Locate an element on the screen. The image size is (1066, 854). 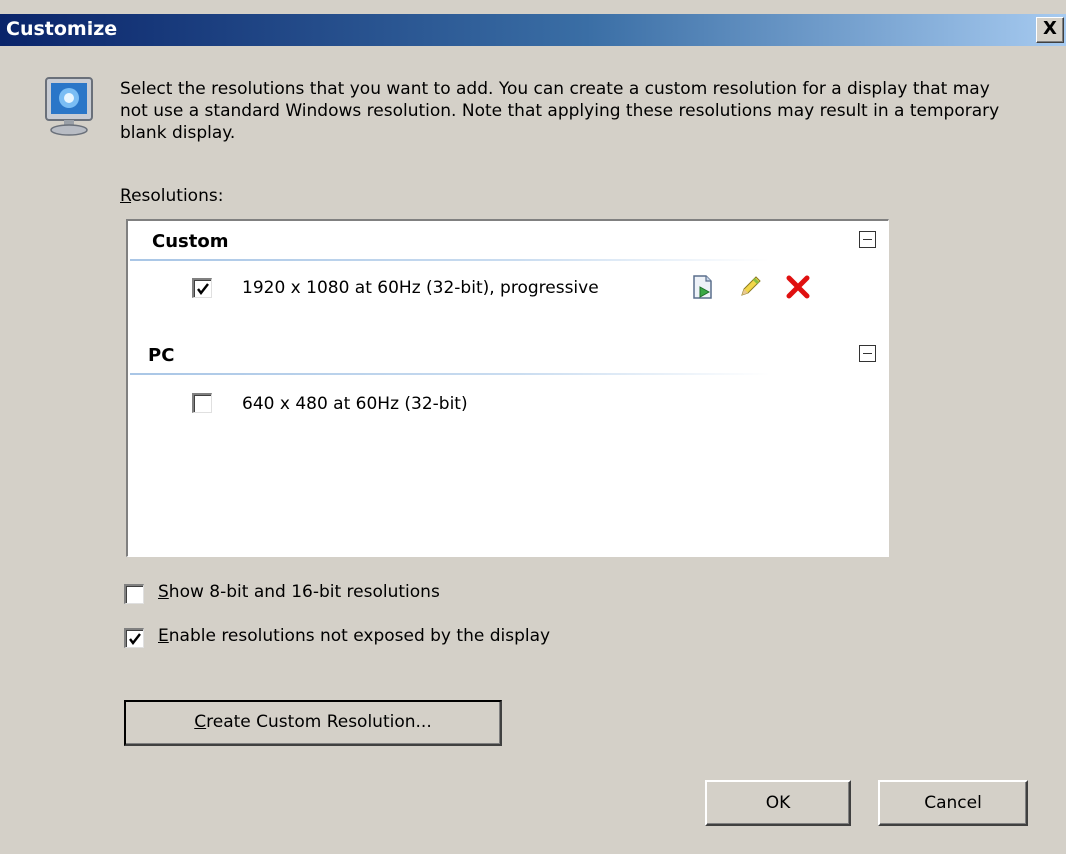
show-8-16-bit-checkbox is located at coordinates (134, 594).